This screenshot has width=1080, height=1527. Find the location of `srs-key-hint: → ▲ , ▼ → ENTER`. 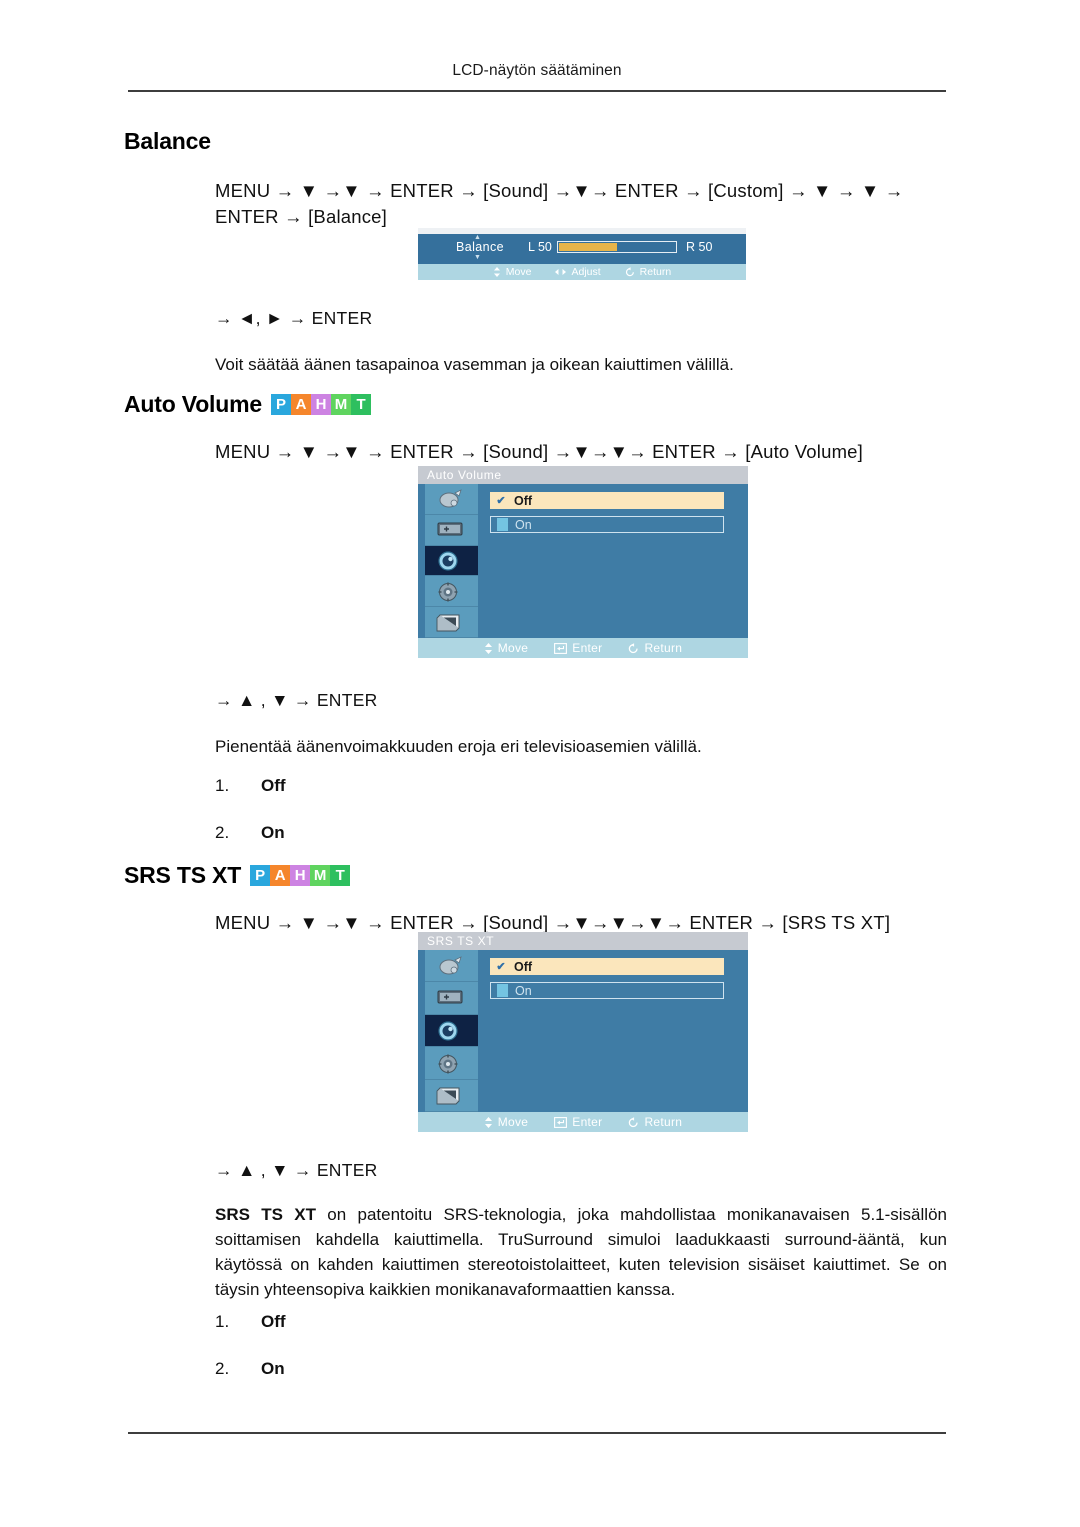

srs-key-hint: → ▲ , ▼ → ENTER is located at coordinates (296, 1170).